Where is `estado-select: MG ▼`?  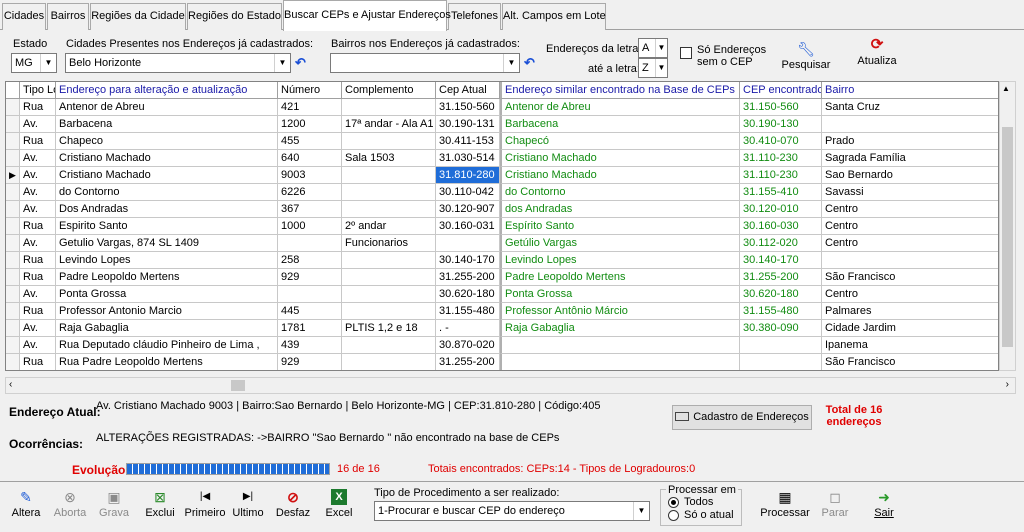
estado-select: MG ▼ is located at coordinates (34, 63).